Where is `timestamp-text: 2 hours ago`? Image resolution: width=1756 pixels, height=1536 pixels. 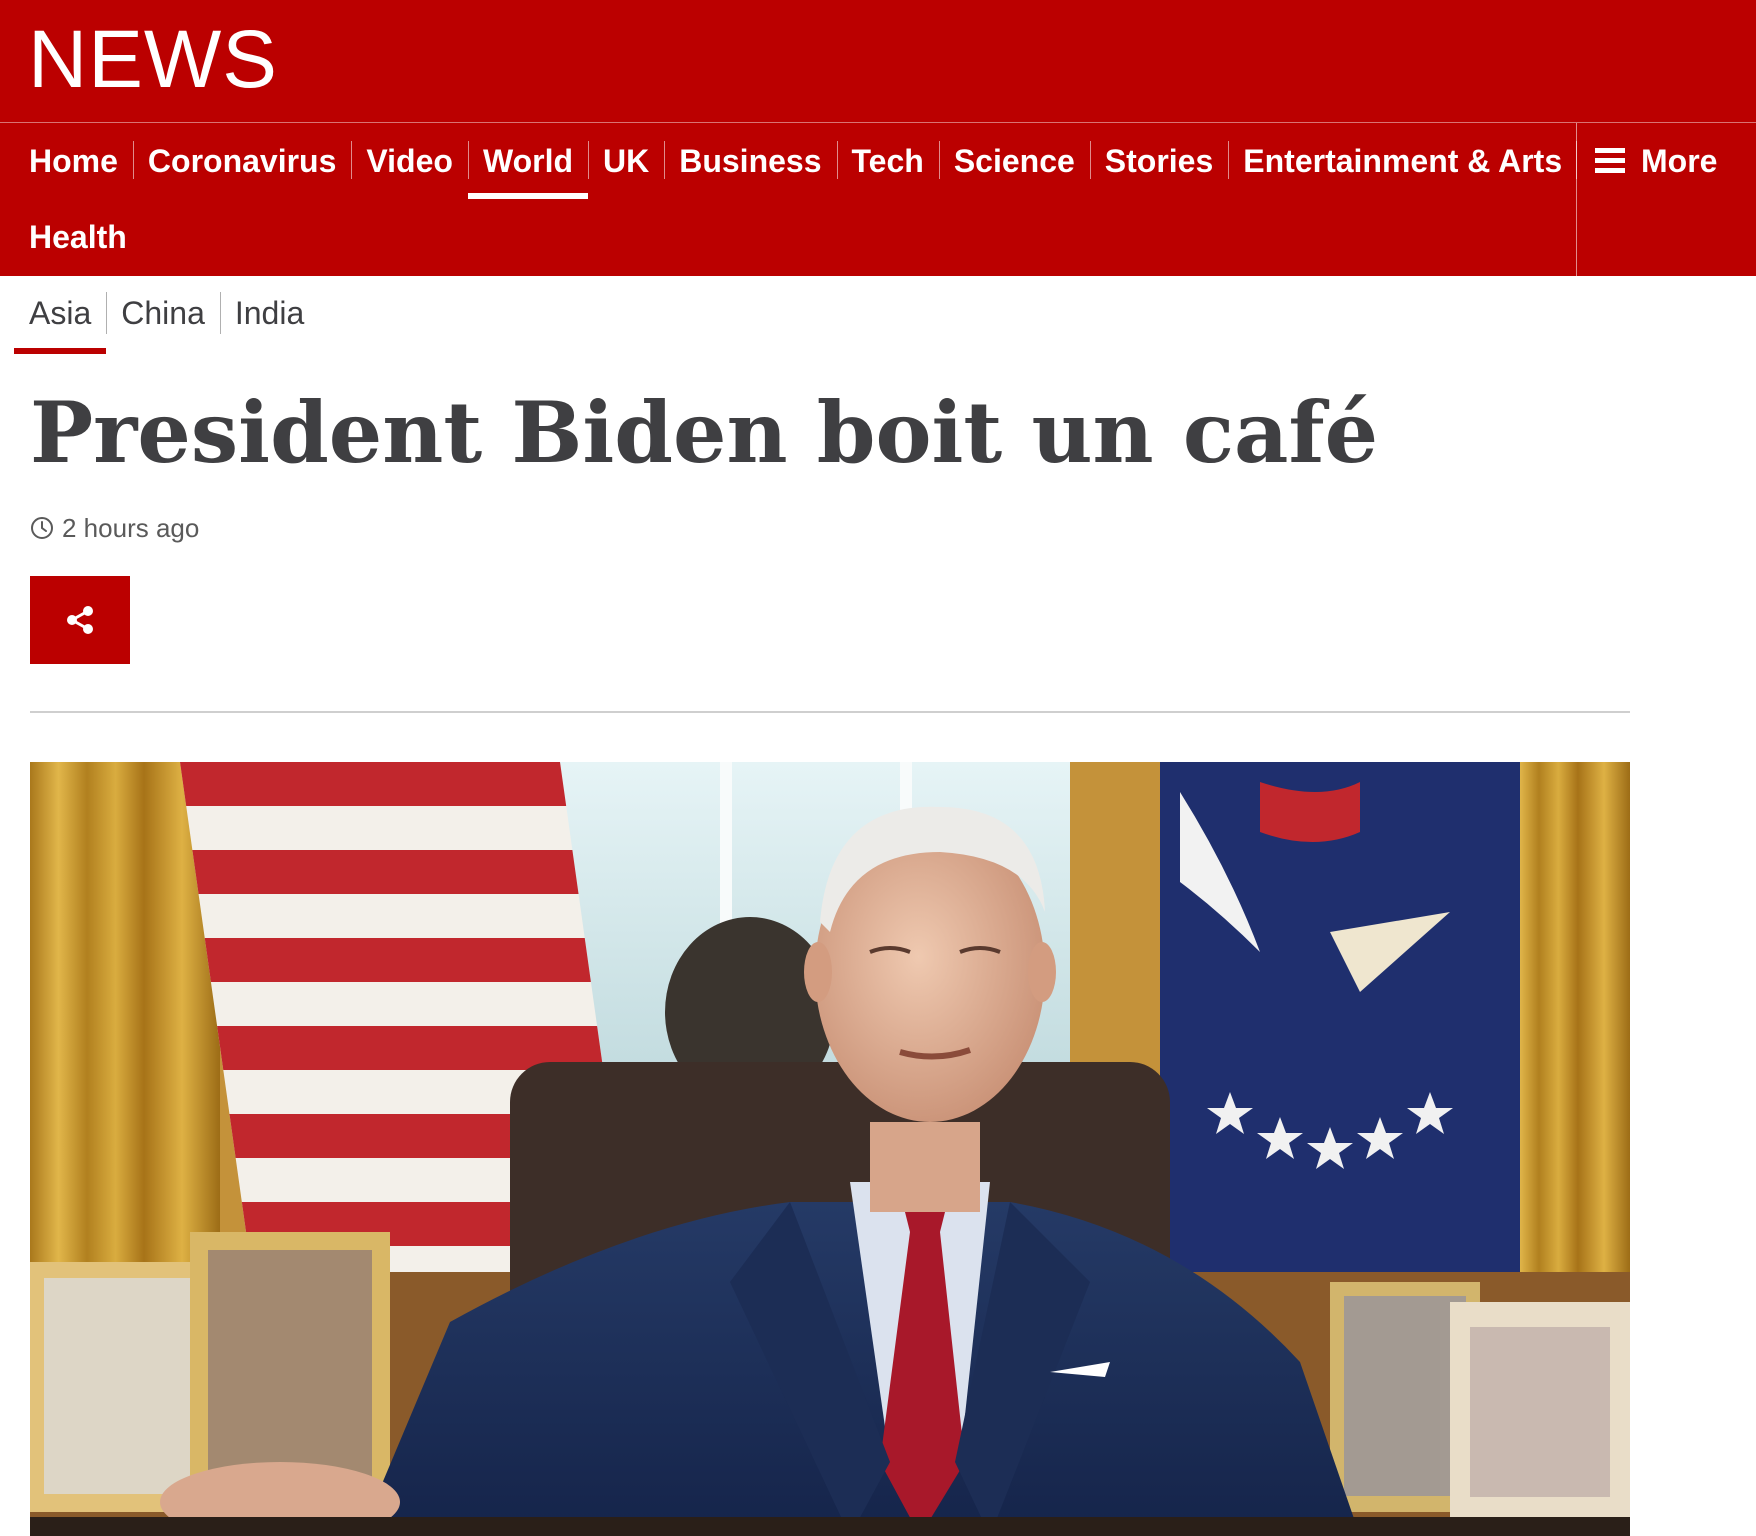
timestamp-text: 2 hours ago is located at coordinates (131, 527).